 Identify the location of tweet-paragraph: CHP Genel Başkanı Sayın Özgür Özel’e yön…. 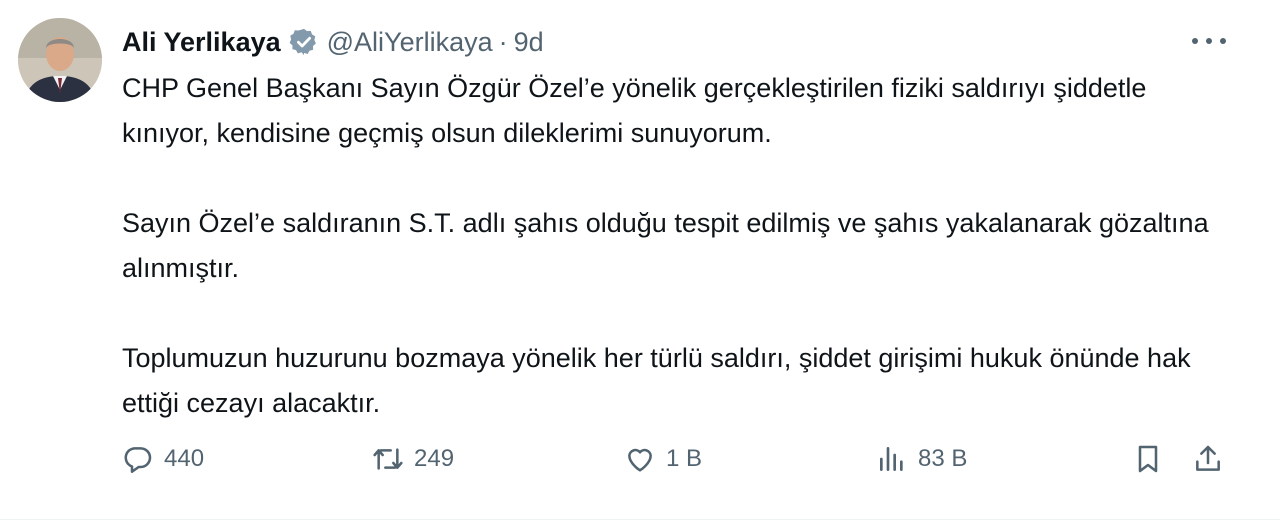
(634, 110).